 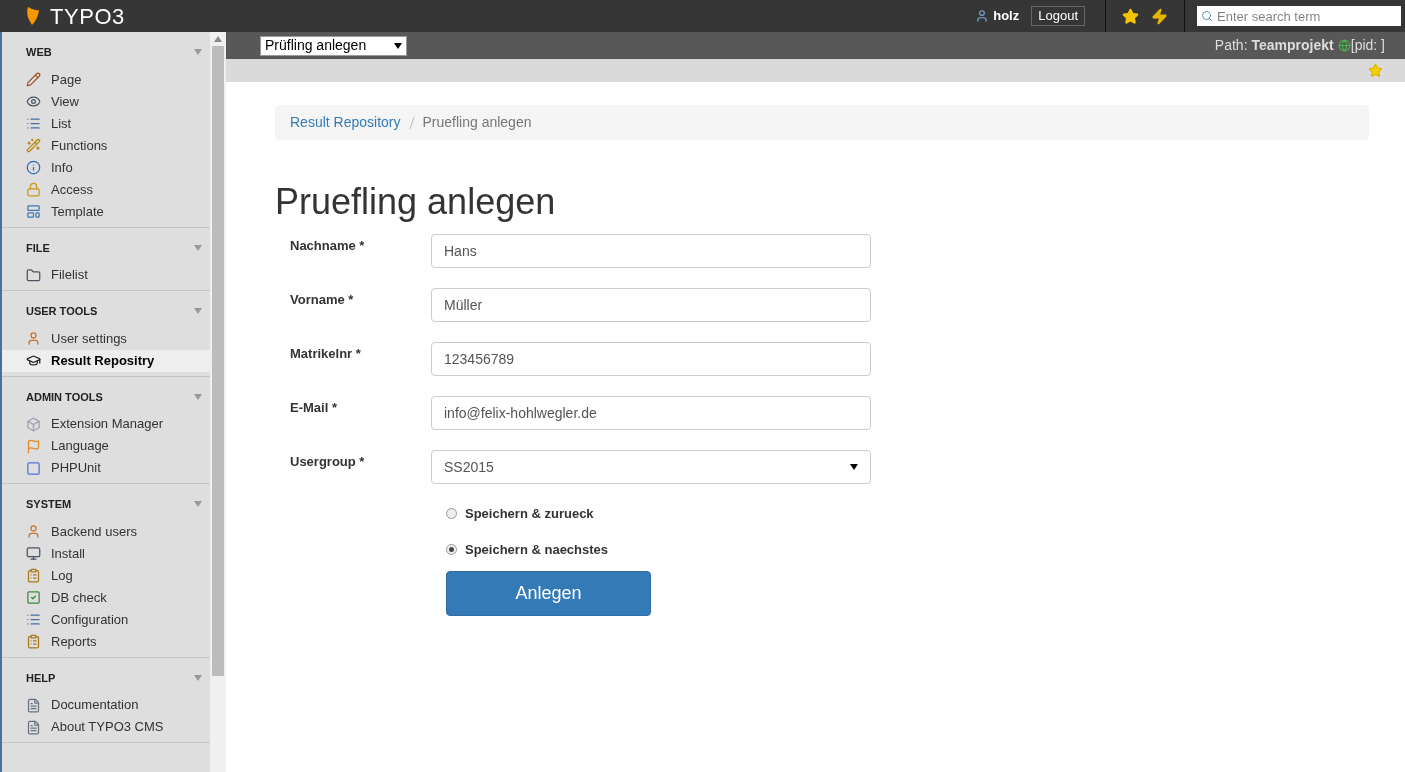 I want to click on logout-button: Logout, so click(x=1058, y=16).